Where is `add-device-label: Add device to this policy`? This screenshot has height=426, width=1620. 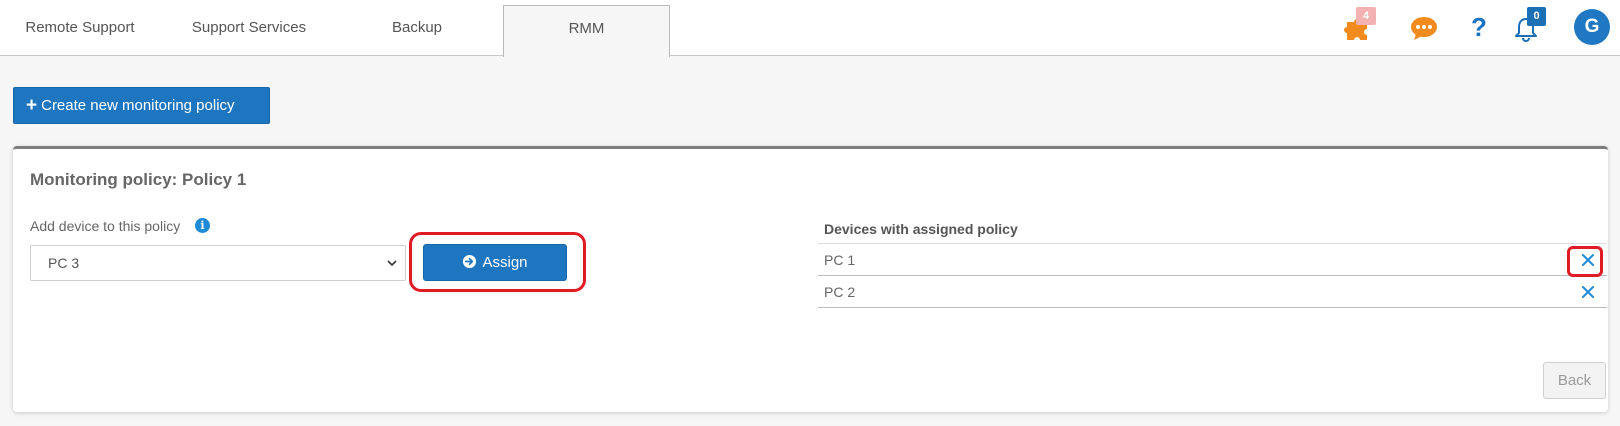
add-device-label: Add device to this policy is located at coordinates (105, 226).